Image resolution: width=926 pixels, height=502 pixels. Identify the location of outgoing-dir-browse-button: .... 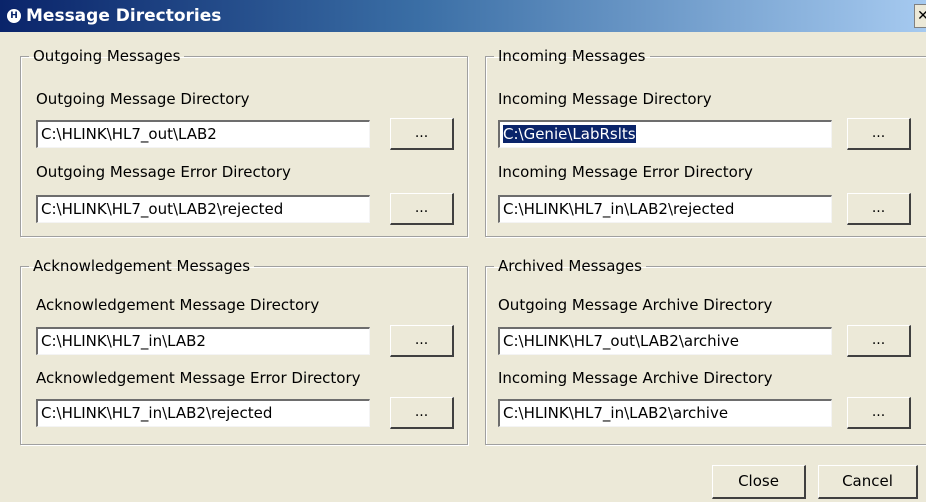
(422, 134).